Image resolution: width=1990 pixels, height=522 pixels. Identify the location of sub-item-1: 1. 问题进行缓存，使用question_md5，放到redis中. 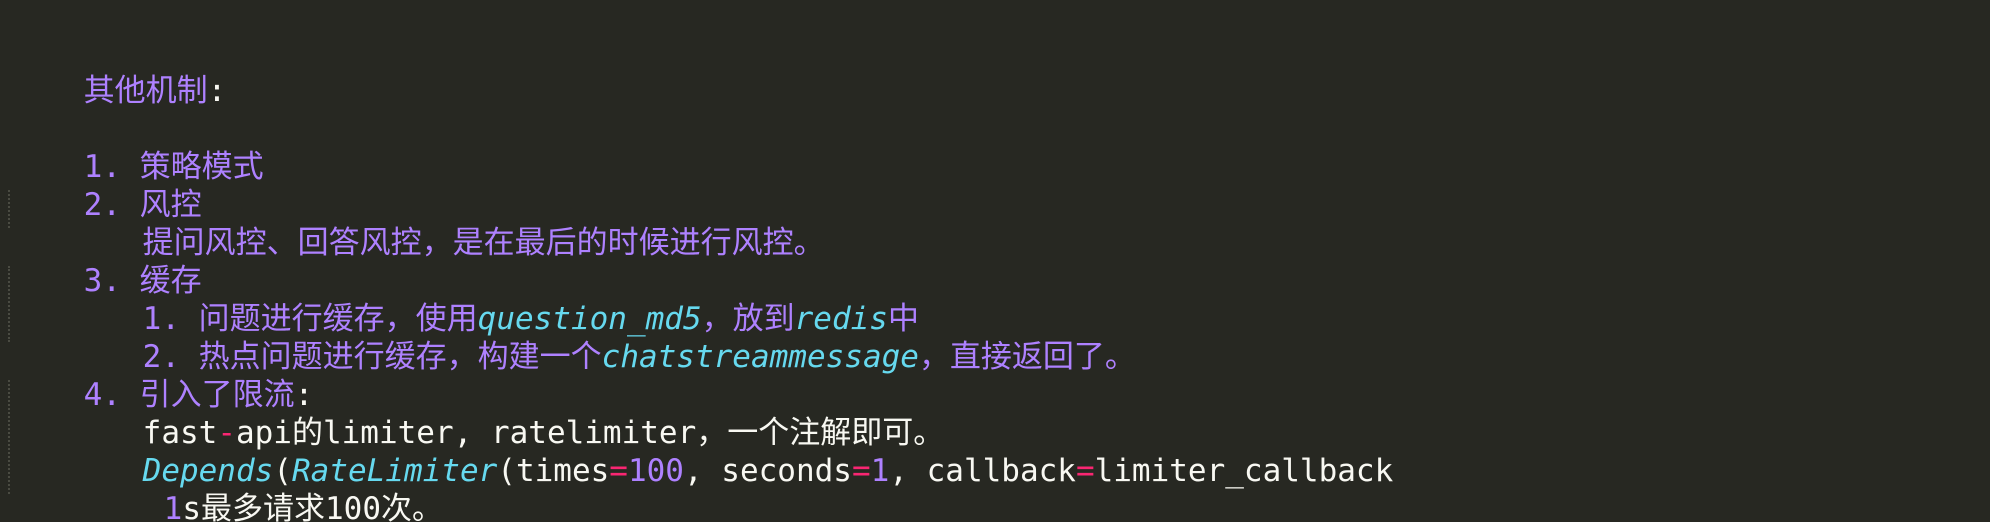
(493, 299).